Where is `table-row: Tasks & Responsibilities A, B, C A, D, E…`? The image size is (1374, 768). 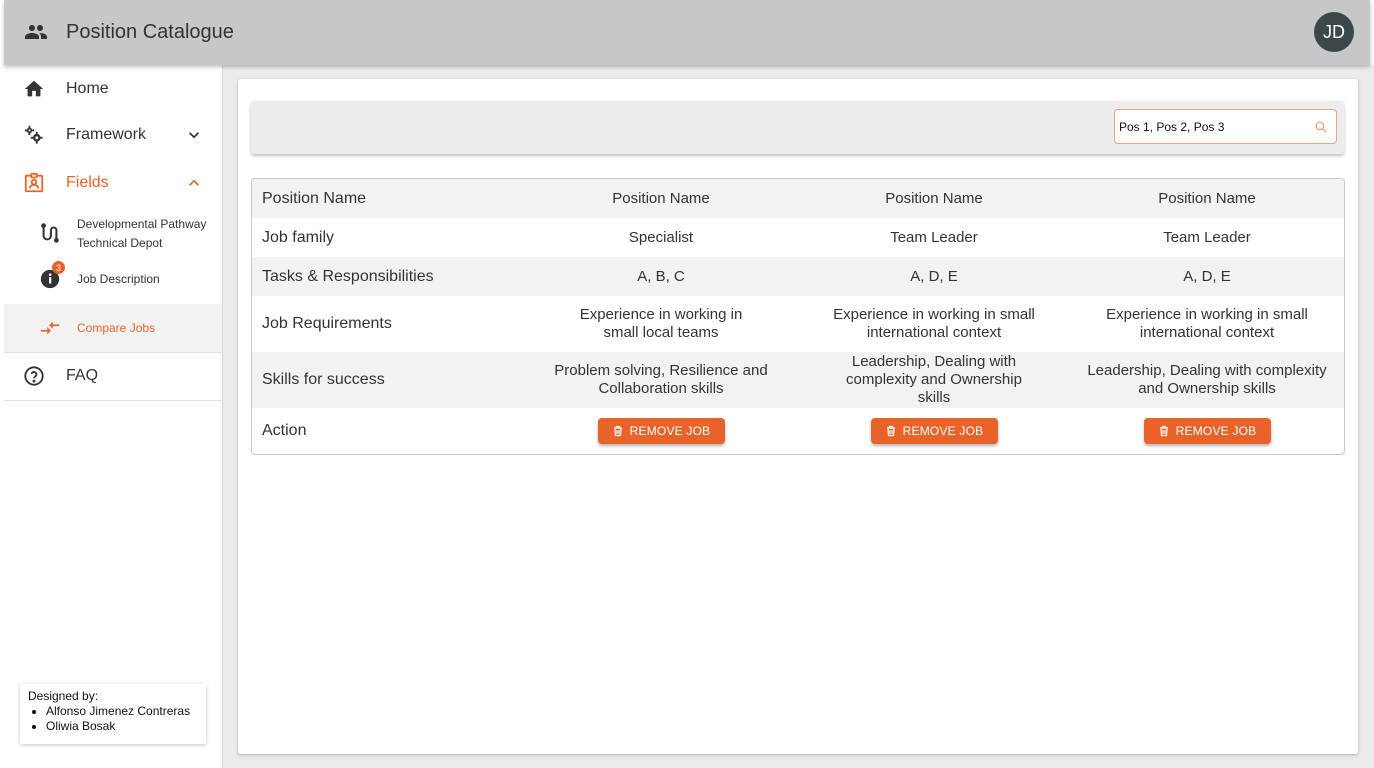
table-row: Tasks & Responsibilities A, B, C A, D, E… is located at coordinates (798, 276).